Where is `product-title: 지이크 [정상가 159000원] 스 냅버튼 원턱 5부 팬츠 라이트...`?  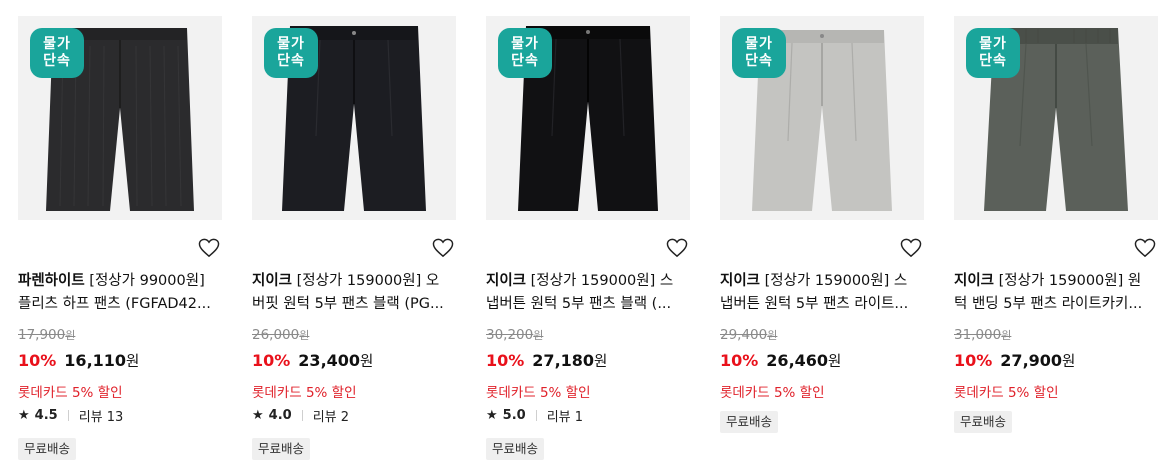 product-title: 지이크 [정상가 159000원] 스 냅버튼 원턱 5부 팬츠 라이트... is located at coordinates (822, 293).